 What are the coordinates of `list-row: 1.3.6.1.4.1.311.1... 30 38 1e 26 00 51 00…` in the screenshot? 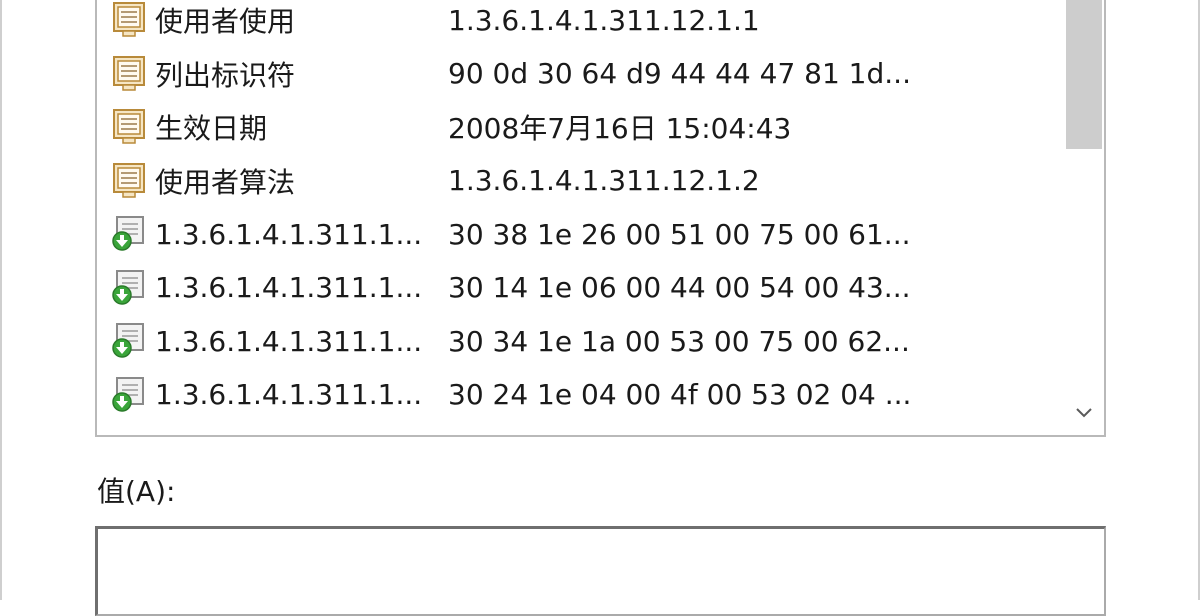 It's located at (580, 234).